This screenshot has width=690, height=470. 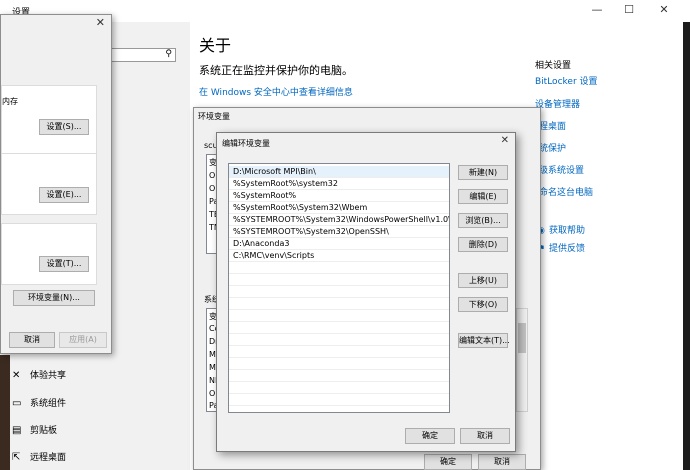 I want to click on nav-item-system-components: ▭ 系统组件, so click(x=39, y=402).